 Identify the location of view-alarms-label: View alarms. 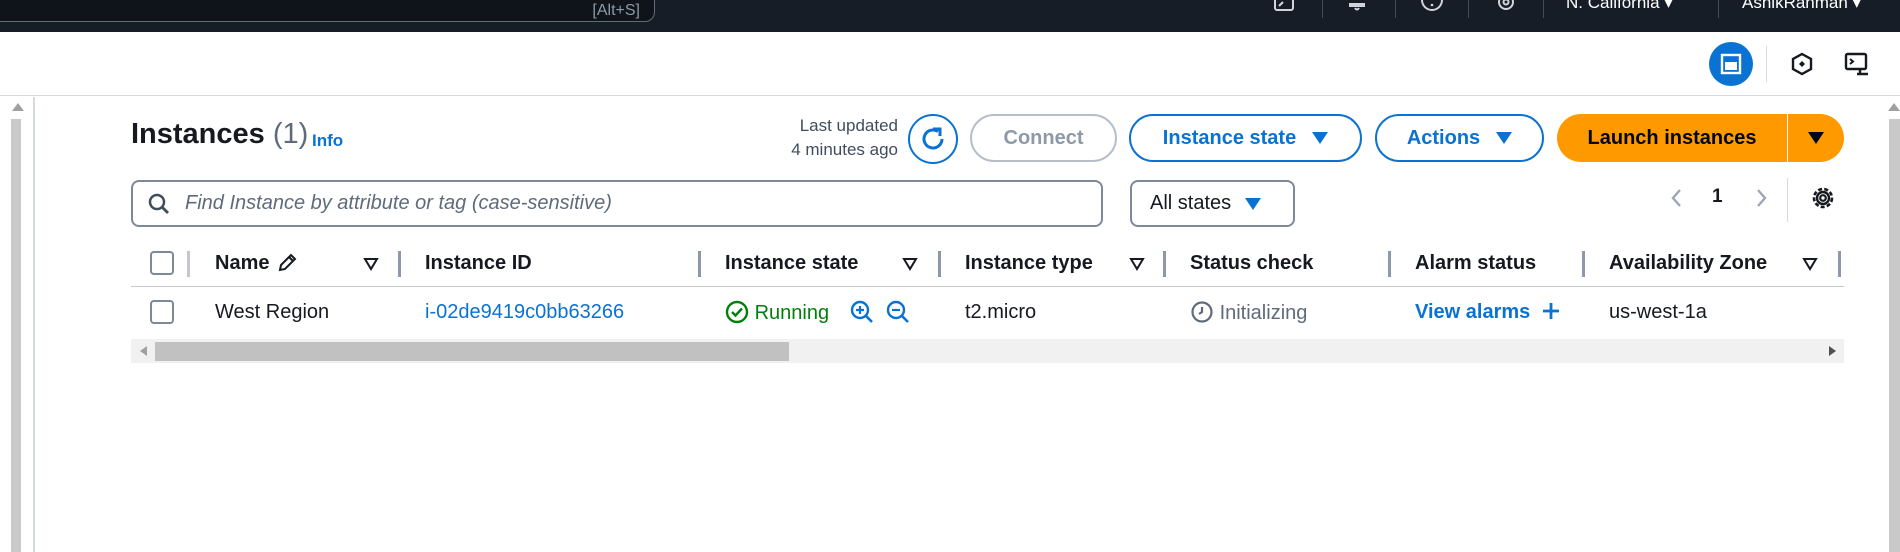
(1473, 312).